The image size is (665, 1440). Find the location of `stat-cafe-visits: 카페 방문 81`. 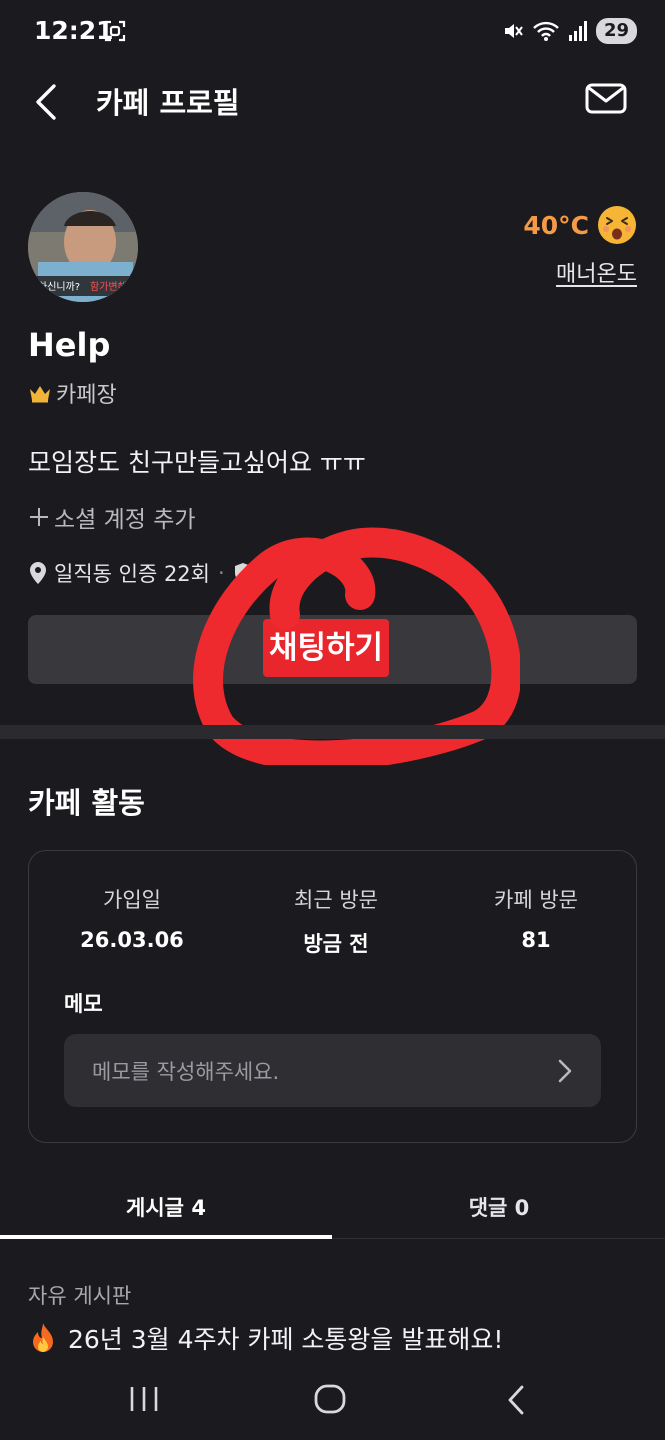

stat-cafe-visits: 카페 방문 81 is located at coordinates (536, 918).